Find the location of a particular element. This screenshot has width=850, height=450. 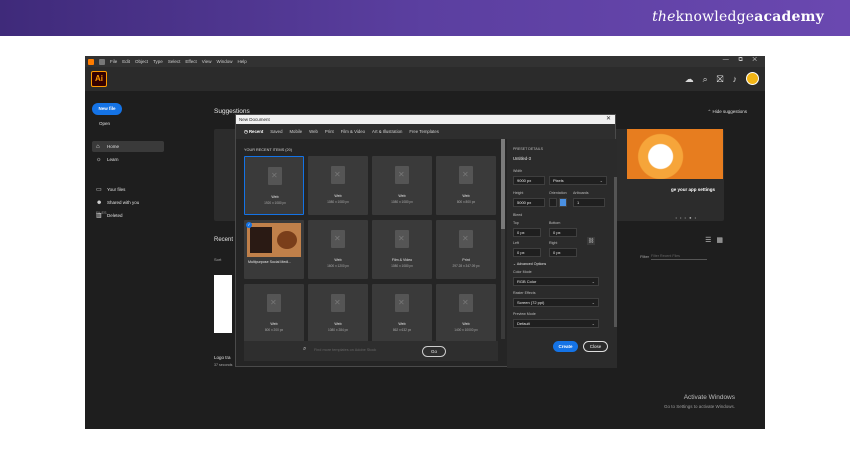

tab-print: Print is located at coordinates (329, 131).